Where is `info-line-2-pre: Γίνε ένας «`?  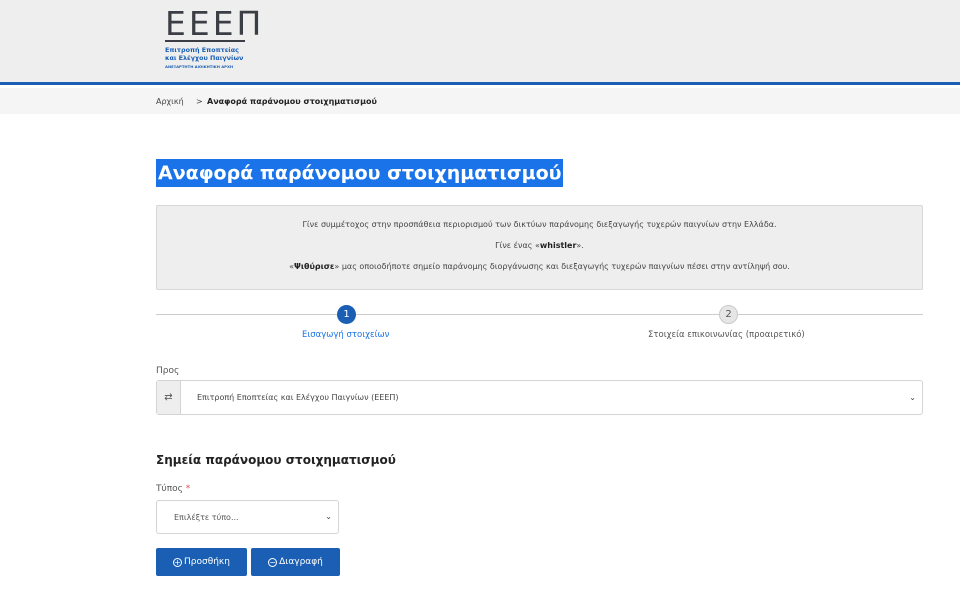
info-line-2-pre: Γίνε ένας « is located at coordinates (517, 245).